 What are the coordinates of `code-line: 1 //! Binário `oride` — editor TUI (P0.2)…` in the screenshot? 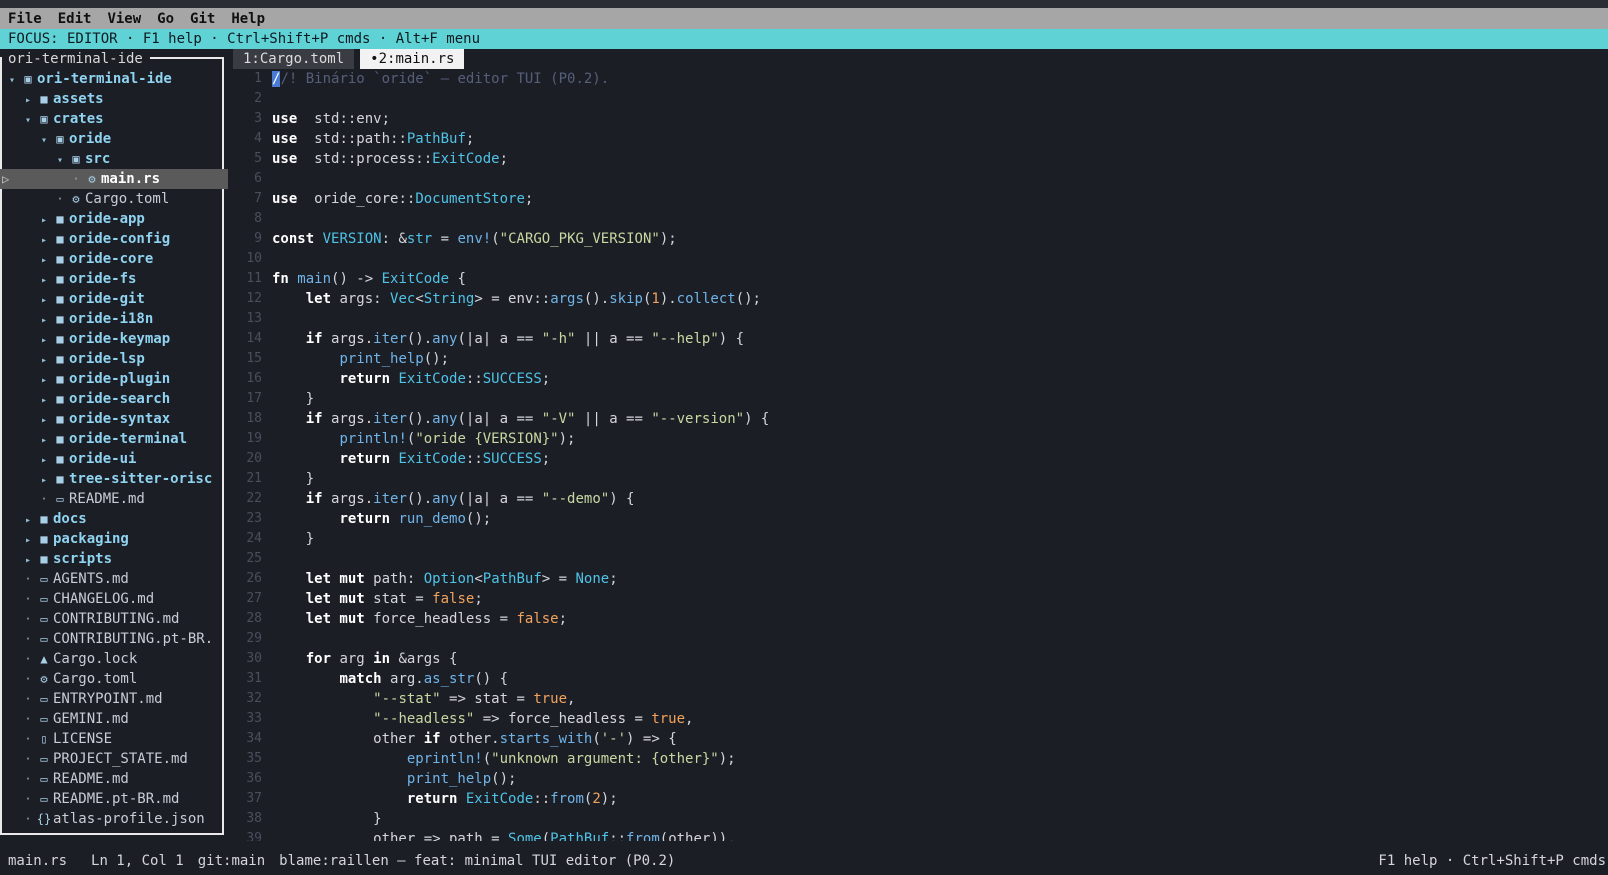 It's located at (918, 79).